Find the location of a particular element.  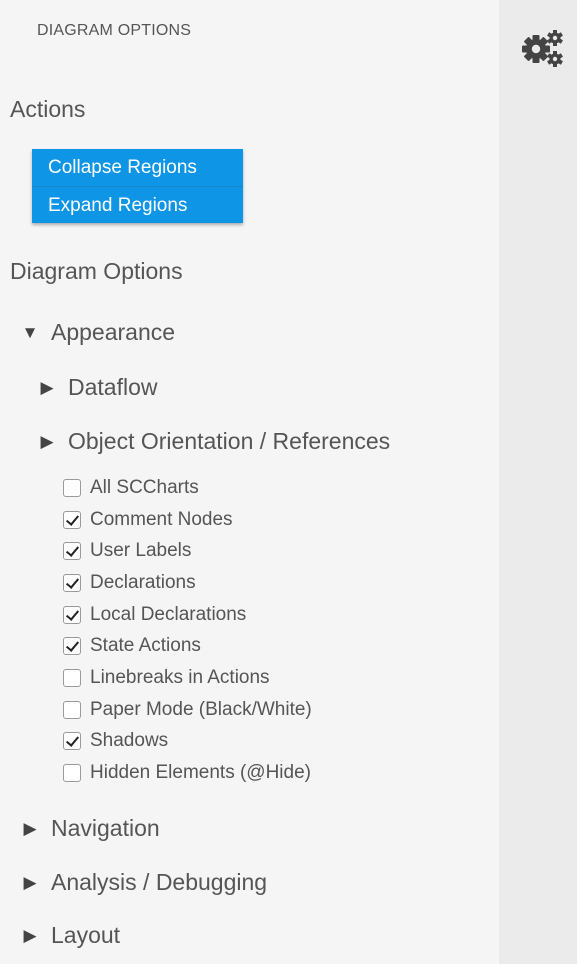

option-hidden-elements: Hidden Elements (@Hide) is located at coordinates (187, 773).